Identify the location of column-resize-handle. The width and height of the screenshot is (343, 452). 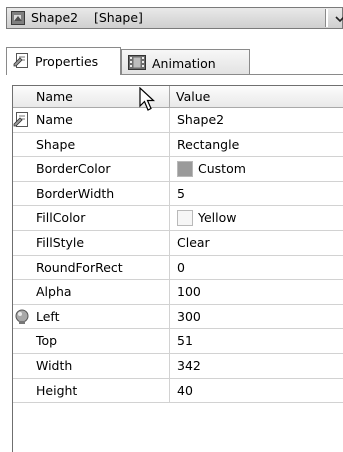
(169, 96).